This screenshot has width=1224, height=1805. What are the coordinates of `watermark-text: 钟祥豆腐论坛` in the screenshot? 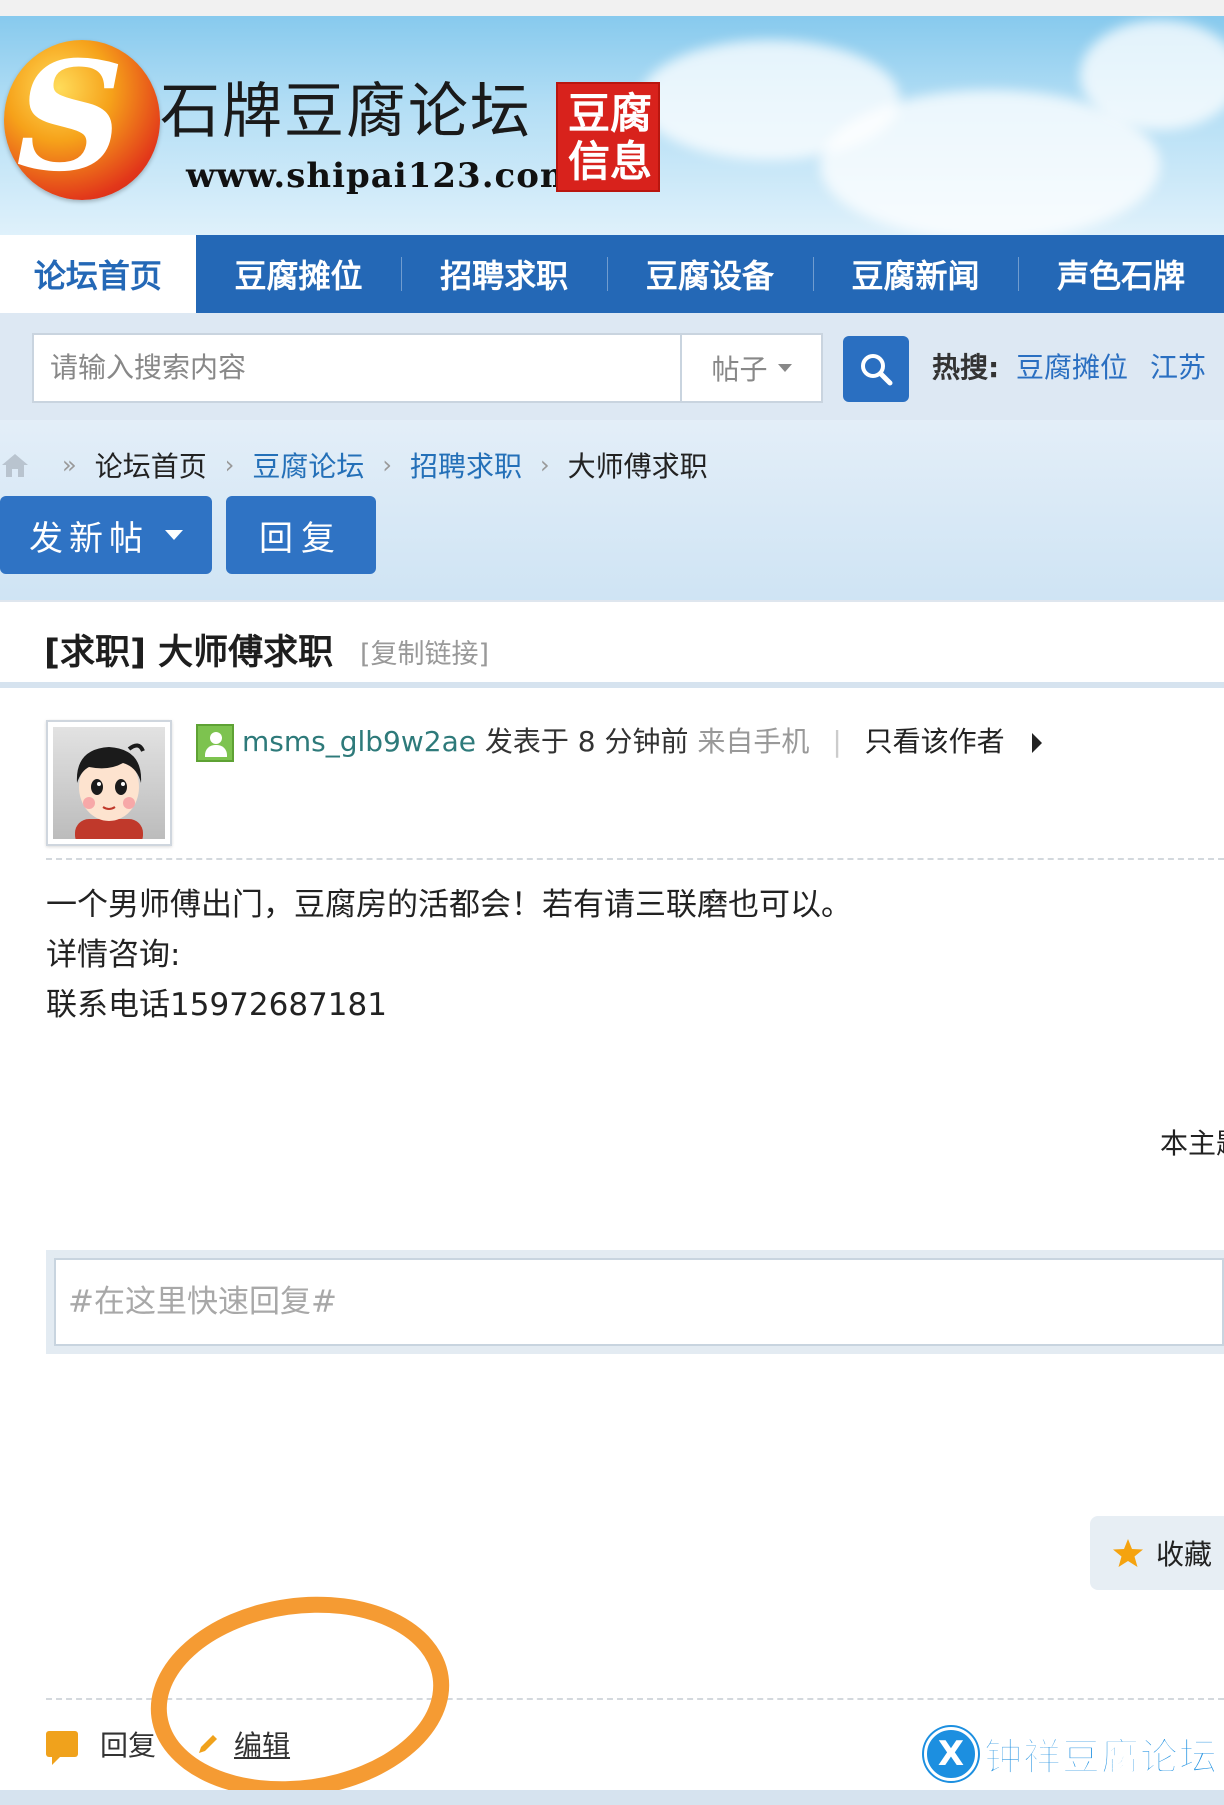 It's located at (1101, 1757).